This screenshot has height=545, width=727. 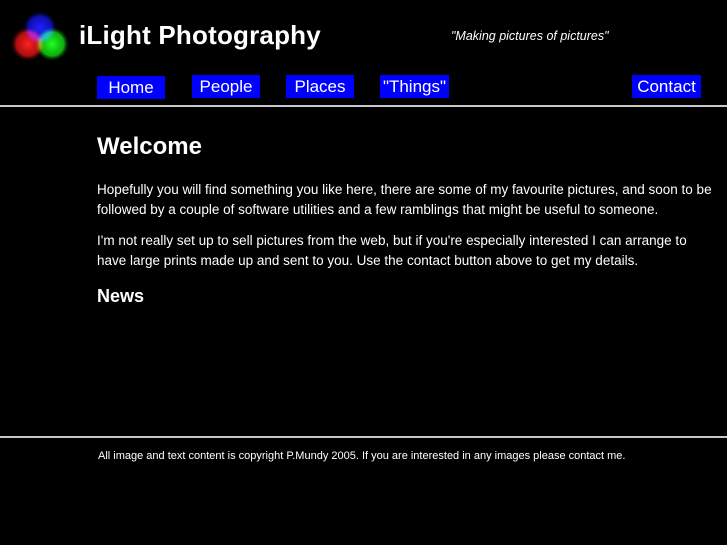 I want to click on site-title: iLight Photography, so click(x=200, y=35).